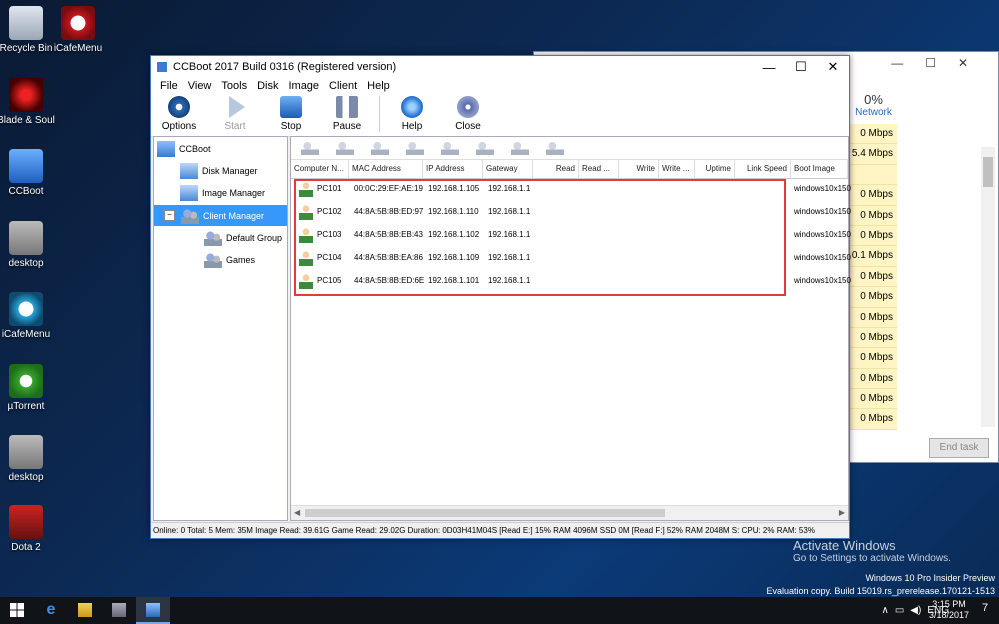 The height and width of the screenshot is (624, 999). I want to click on start-button: Start, so click(235, 114).